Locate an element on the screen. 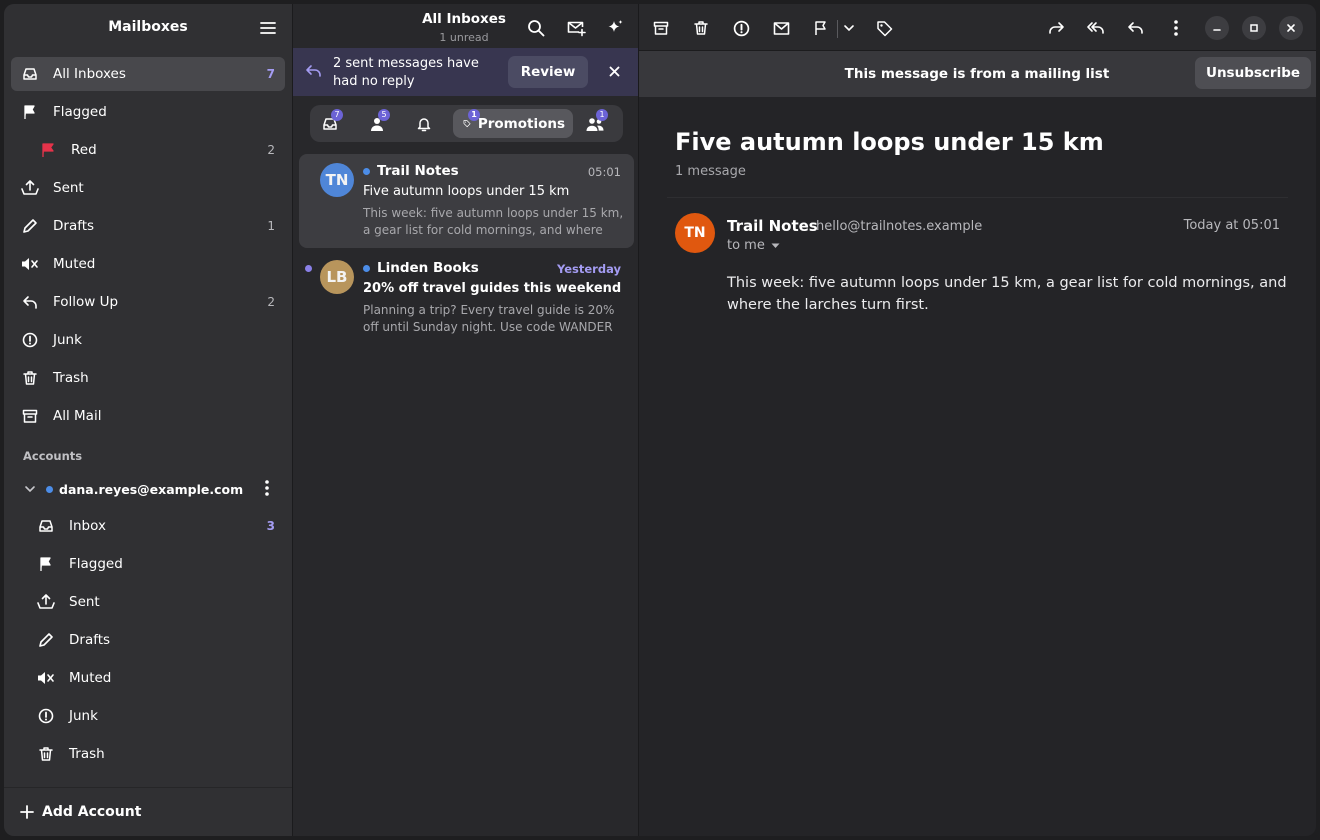 This screenshot has height=840, width=1320. archive-icon is located at coordinates (30, 416).